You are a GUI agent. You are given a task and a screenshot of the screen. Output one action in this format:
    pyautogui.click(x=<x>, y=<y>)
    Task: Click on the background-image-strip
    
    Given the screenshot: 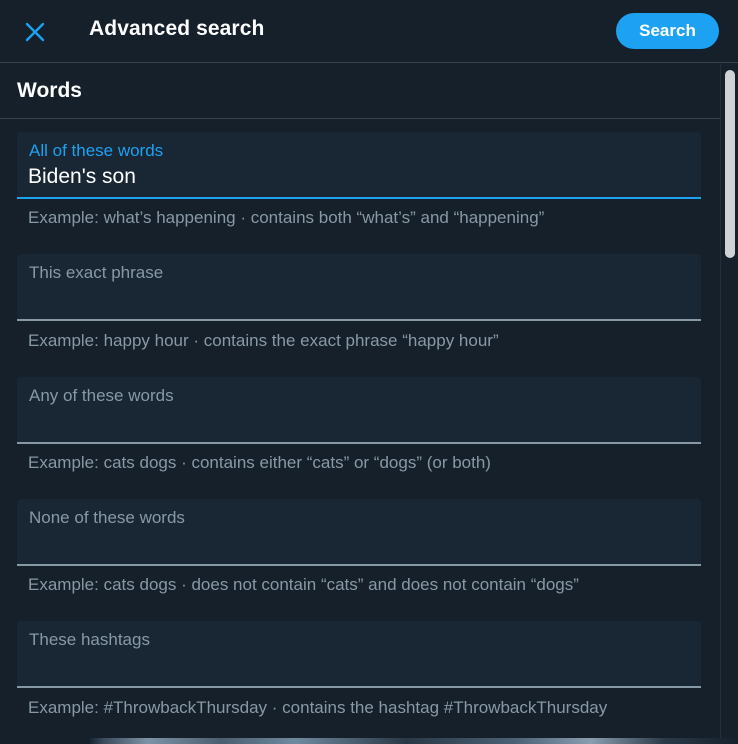 What is the action you would take?
    pyautogui.click(x=369, y=741)
    